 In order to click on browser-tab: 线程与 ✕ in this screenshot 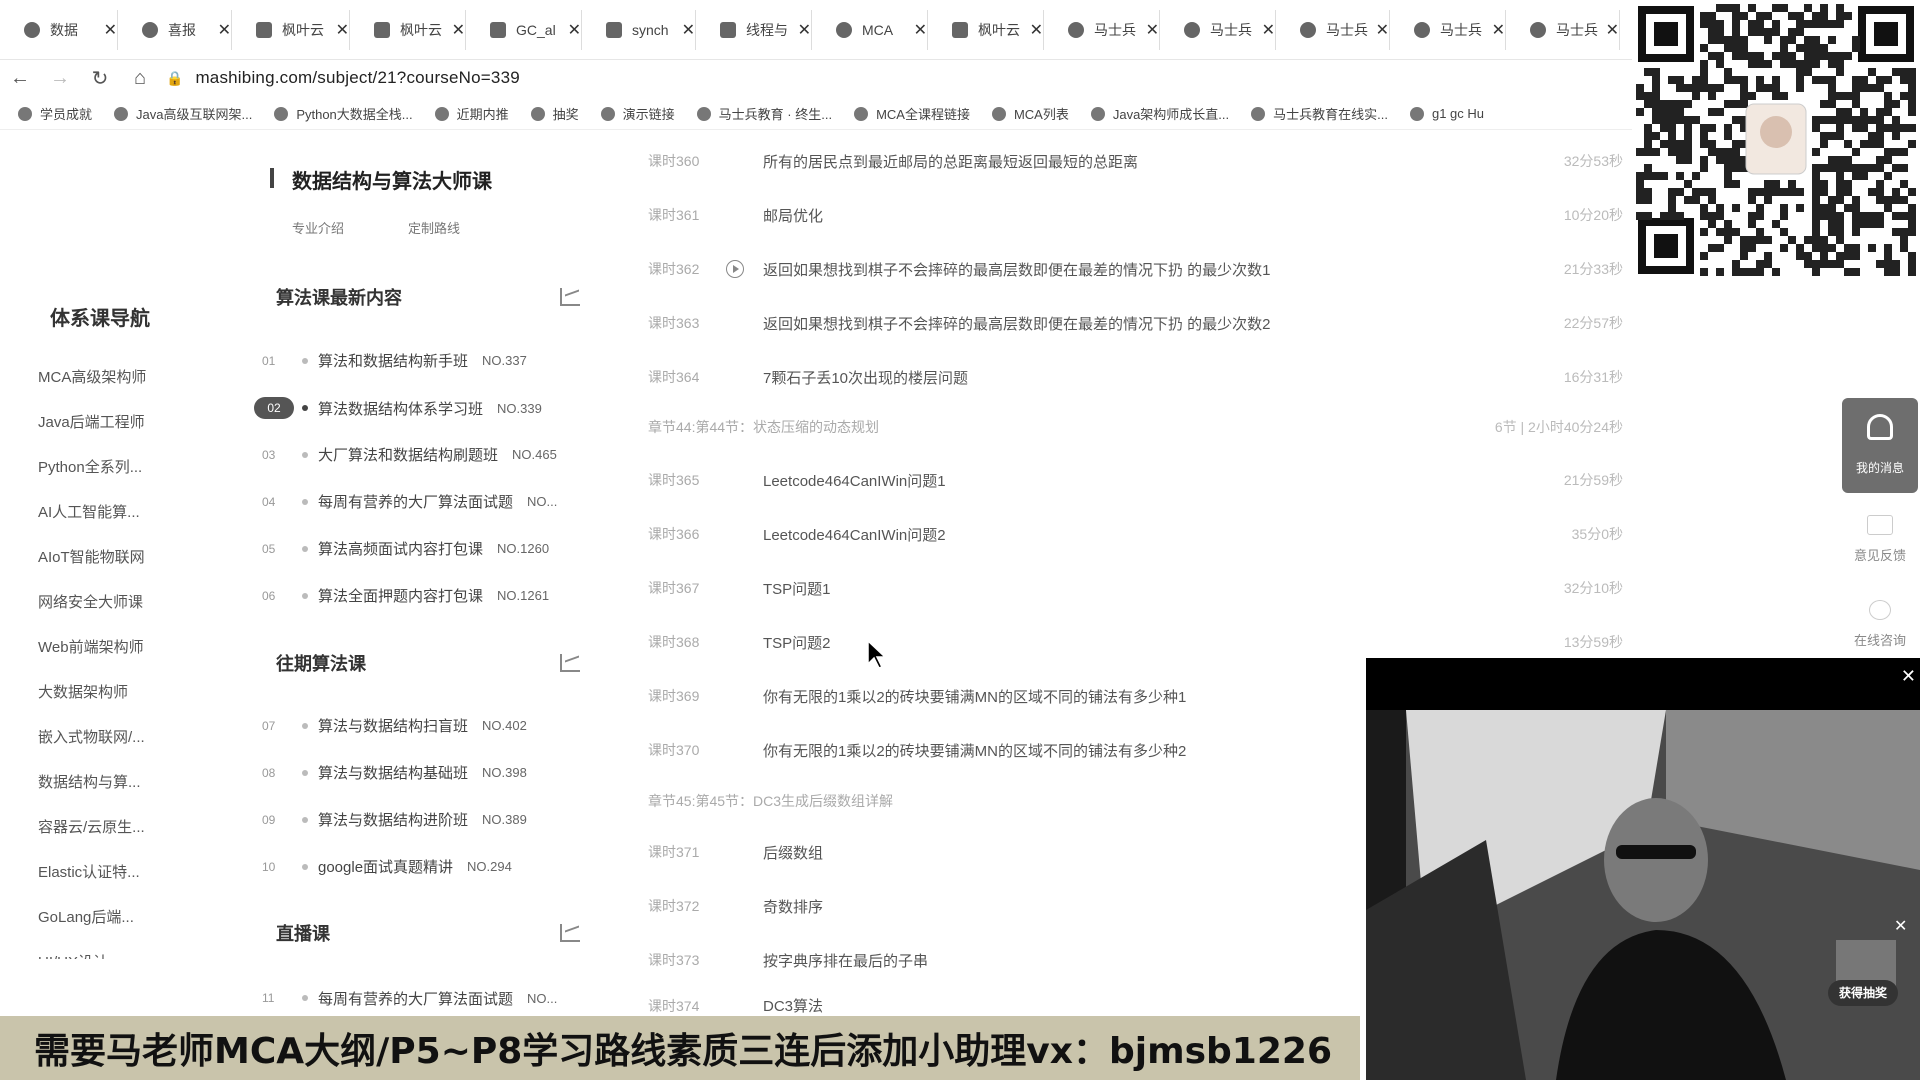, I will do `click(754, 30)`.